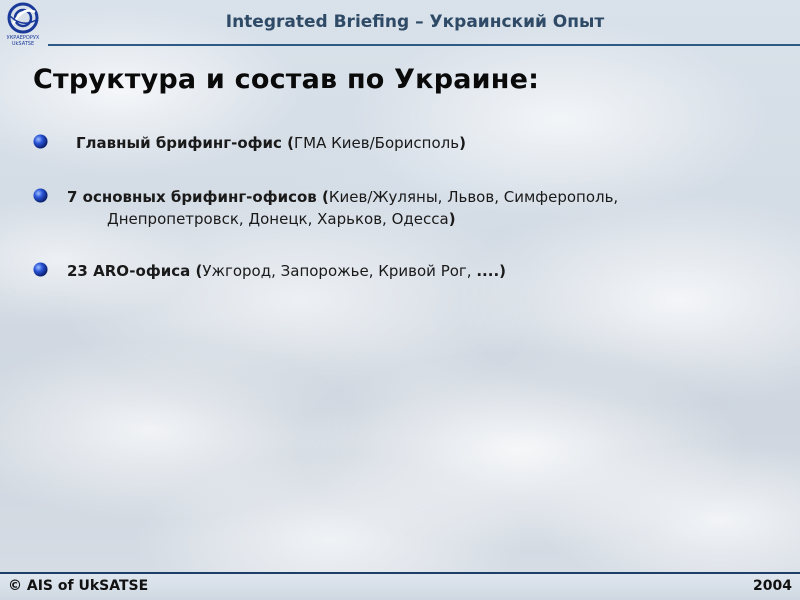  What do you see at coordinates (78, 586) in the screenshot?
I see `footer-copyright: © AIS of UkSATSE` at bounding box center [78, 586].